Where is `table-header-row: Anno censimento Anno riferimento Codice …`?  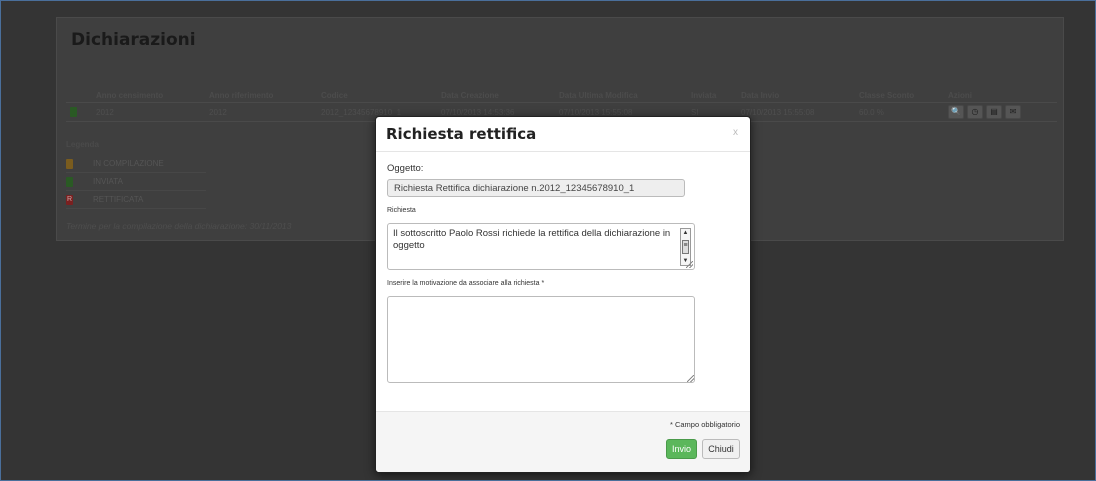 table-header-row: Anno censimento Anno riferimento Codice … is located at coordinates (561, 95).